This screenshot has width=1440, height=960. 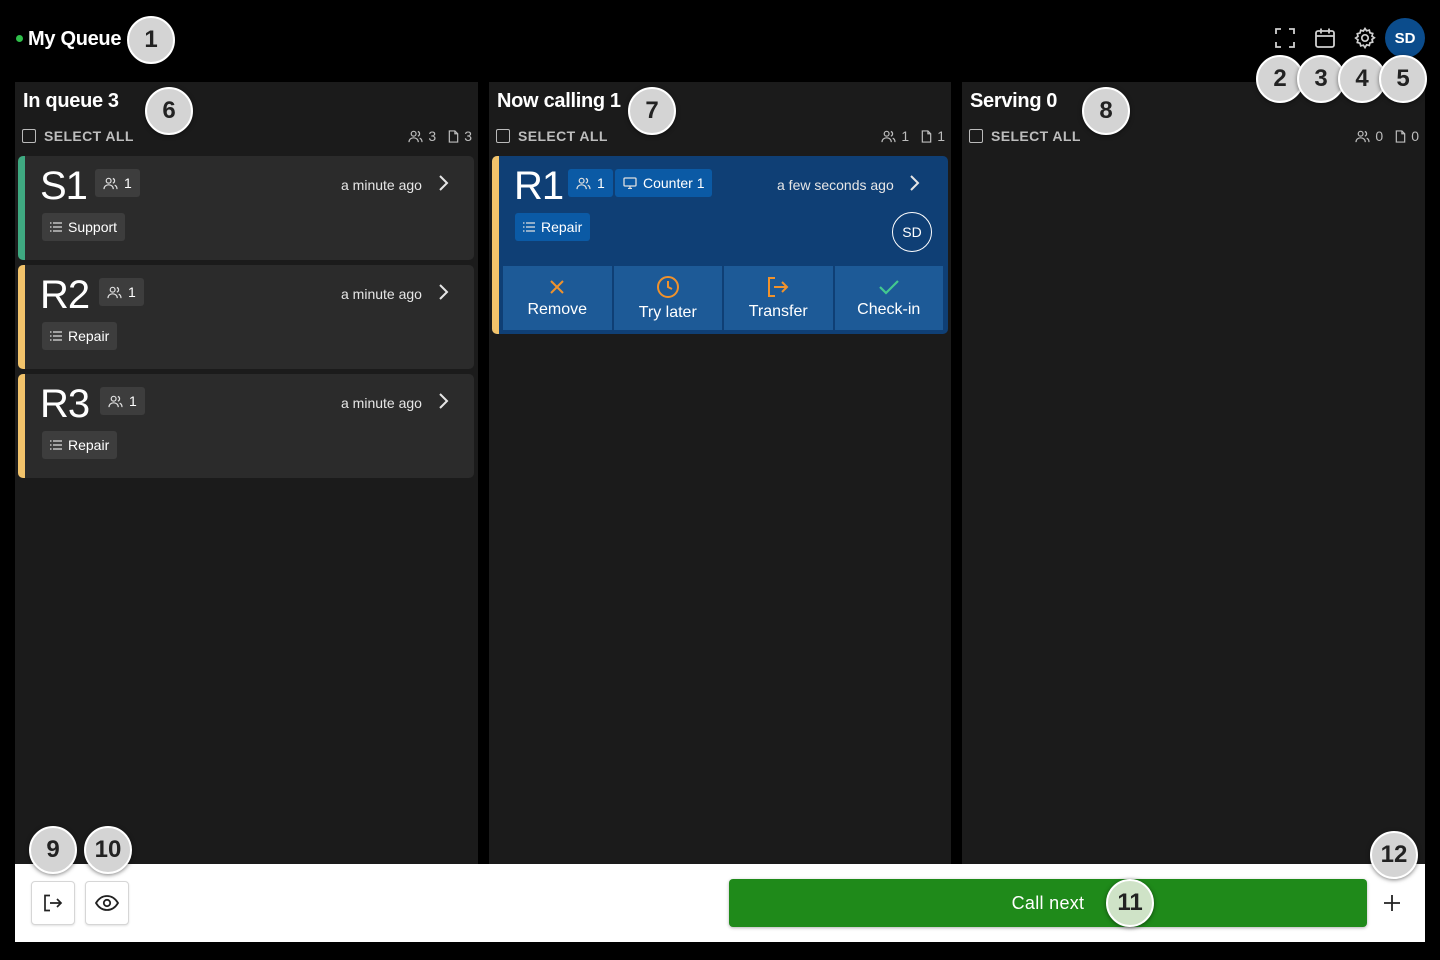 What do you see at coordinates (889, 309) in the screenshot?
I see `check-in-label: Check-in` at bounding box center [889, 309].